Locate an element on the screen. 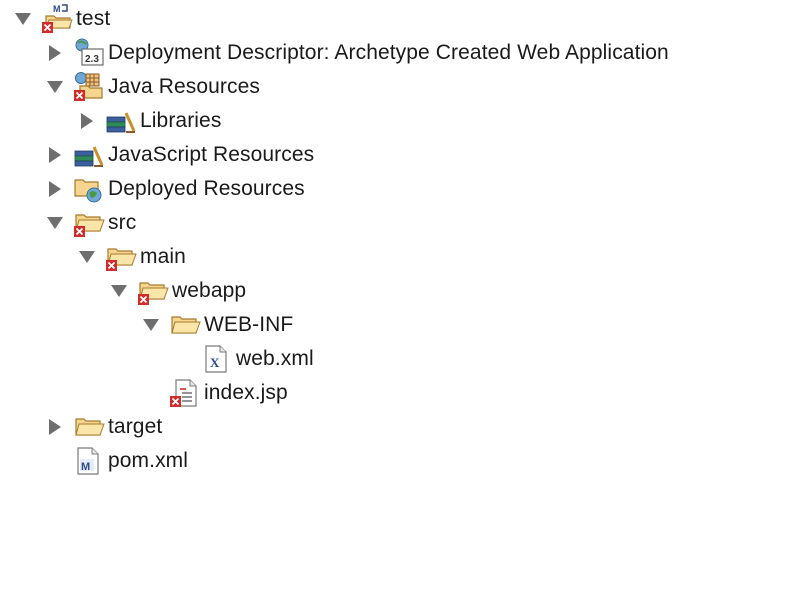 The image size is (794, 600). tree-item-libraries: Libraries is located at coordinates (148, 121).